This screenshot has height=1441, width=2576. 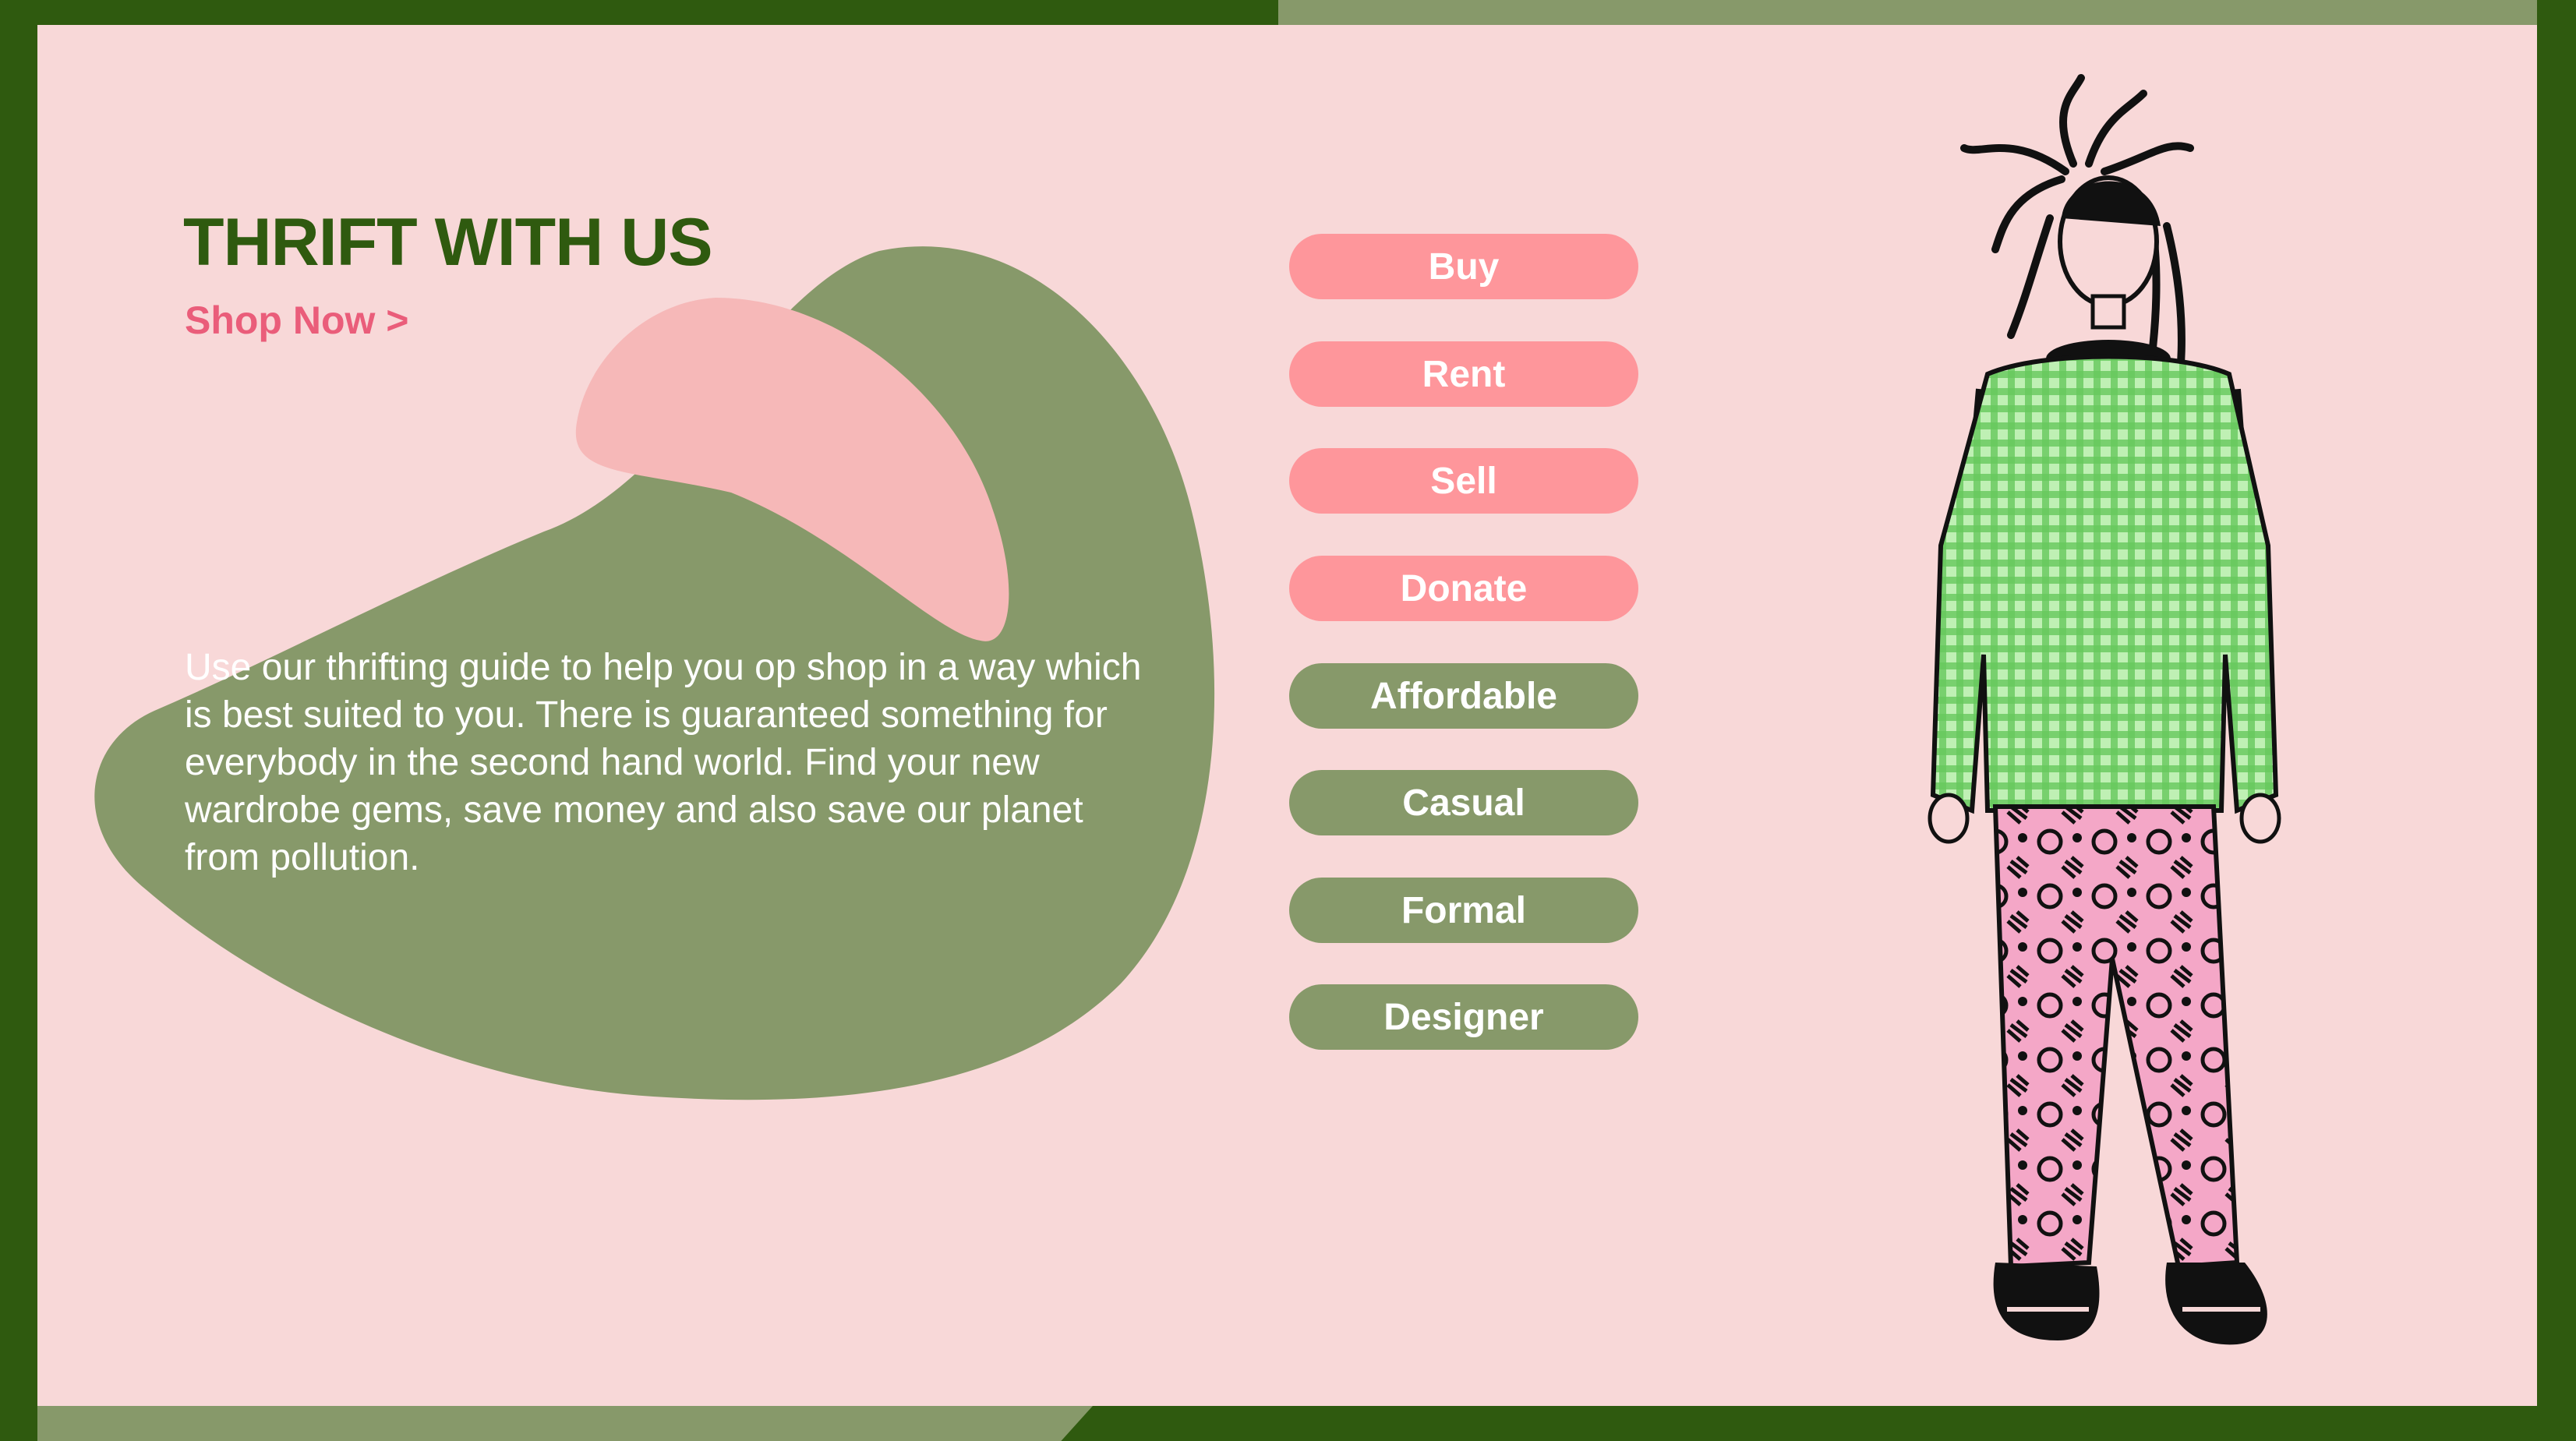 I want to click on affordable-button: Affordable, so click(x=1463, y=696).